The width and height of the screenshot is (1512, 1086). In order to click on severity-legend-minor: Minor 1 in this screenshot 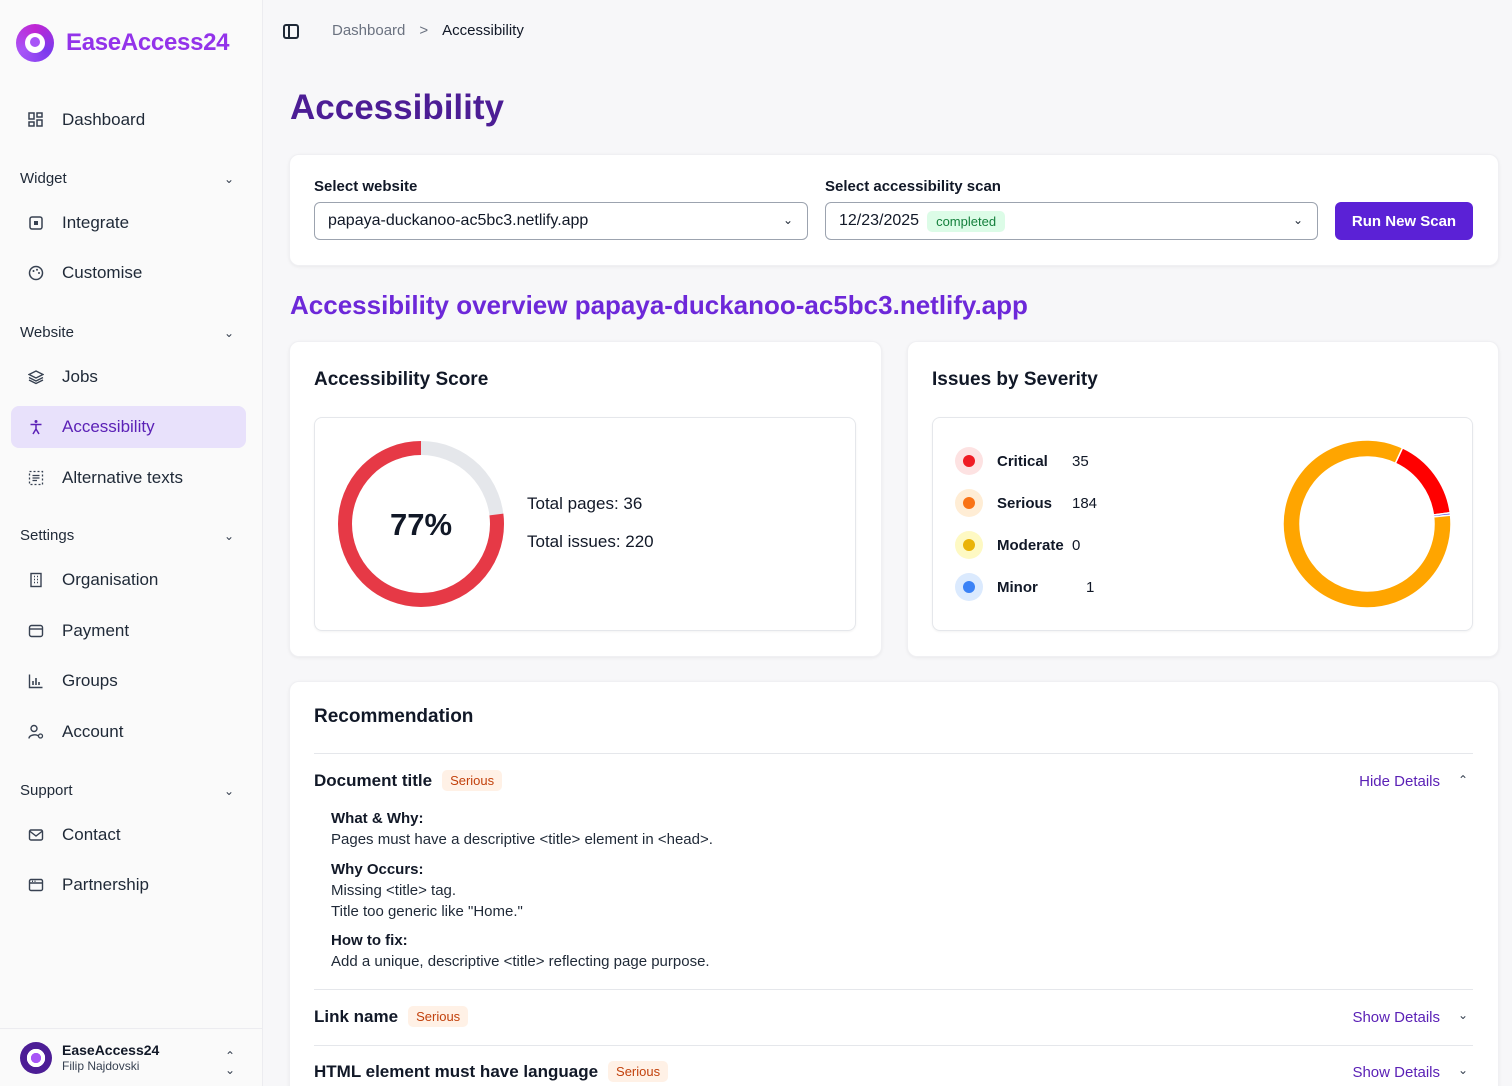, I will do `click(1024, 587)`.